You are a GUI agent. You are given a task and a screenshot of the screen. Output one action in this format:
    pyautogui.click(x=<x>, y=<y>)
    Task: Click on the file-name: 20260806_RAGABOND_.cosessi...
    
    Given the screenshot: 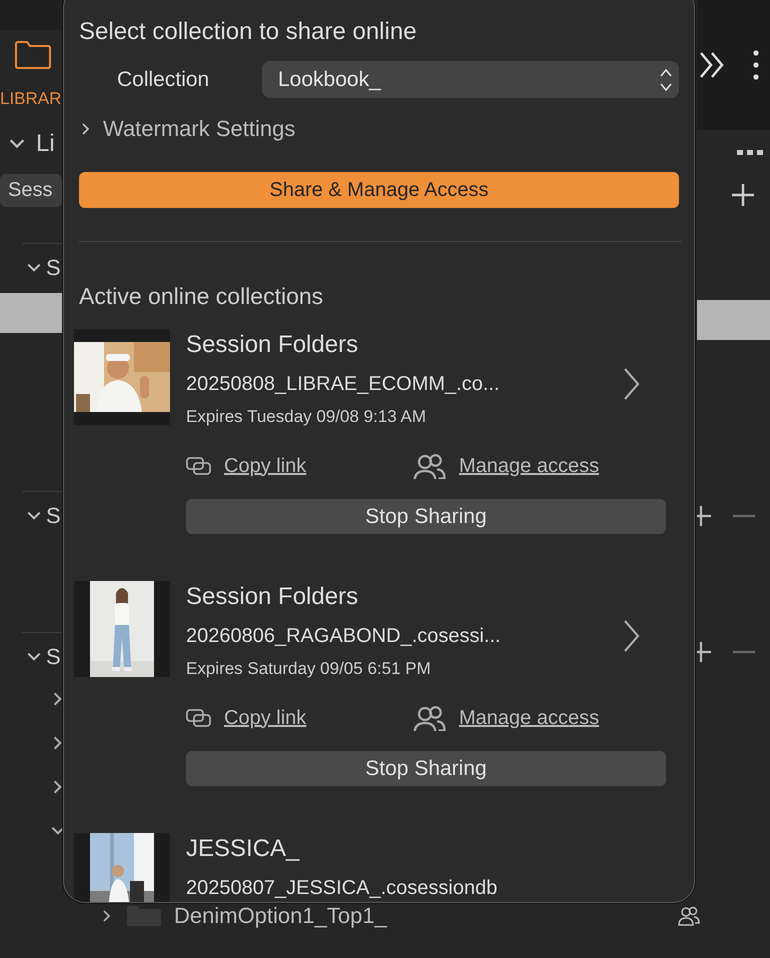 What is the action you would take?
    pyautogui.click(x=343, y=636)
    